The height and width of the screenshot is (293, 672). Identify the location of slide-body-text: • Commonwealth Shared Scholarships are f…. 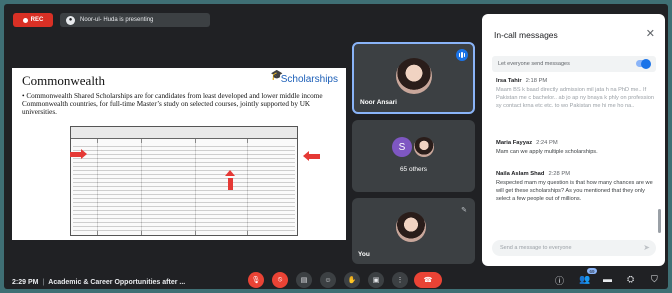
(172, 104).